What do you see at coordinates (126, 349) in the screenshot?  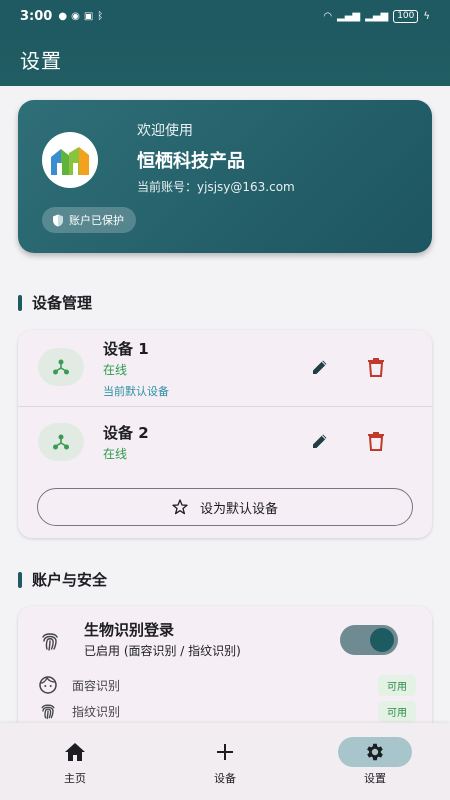 I see `device-name: 设备 1` at bounding box center [126, 349].